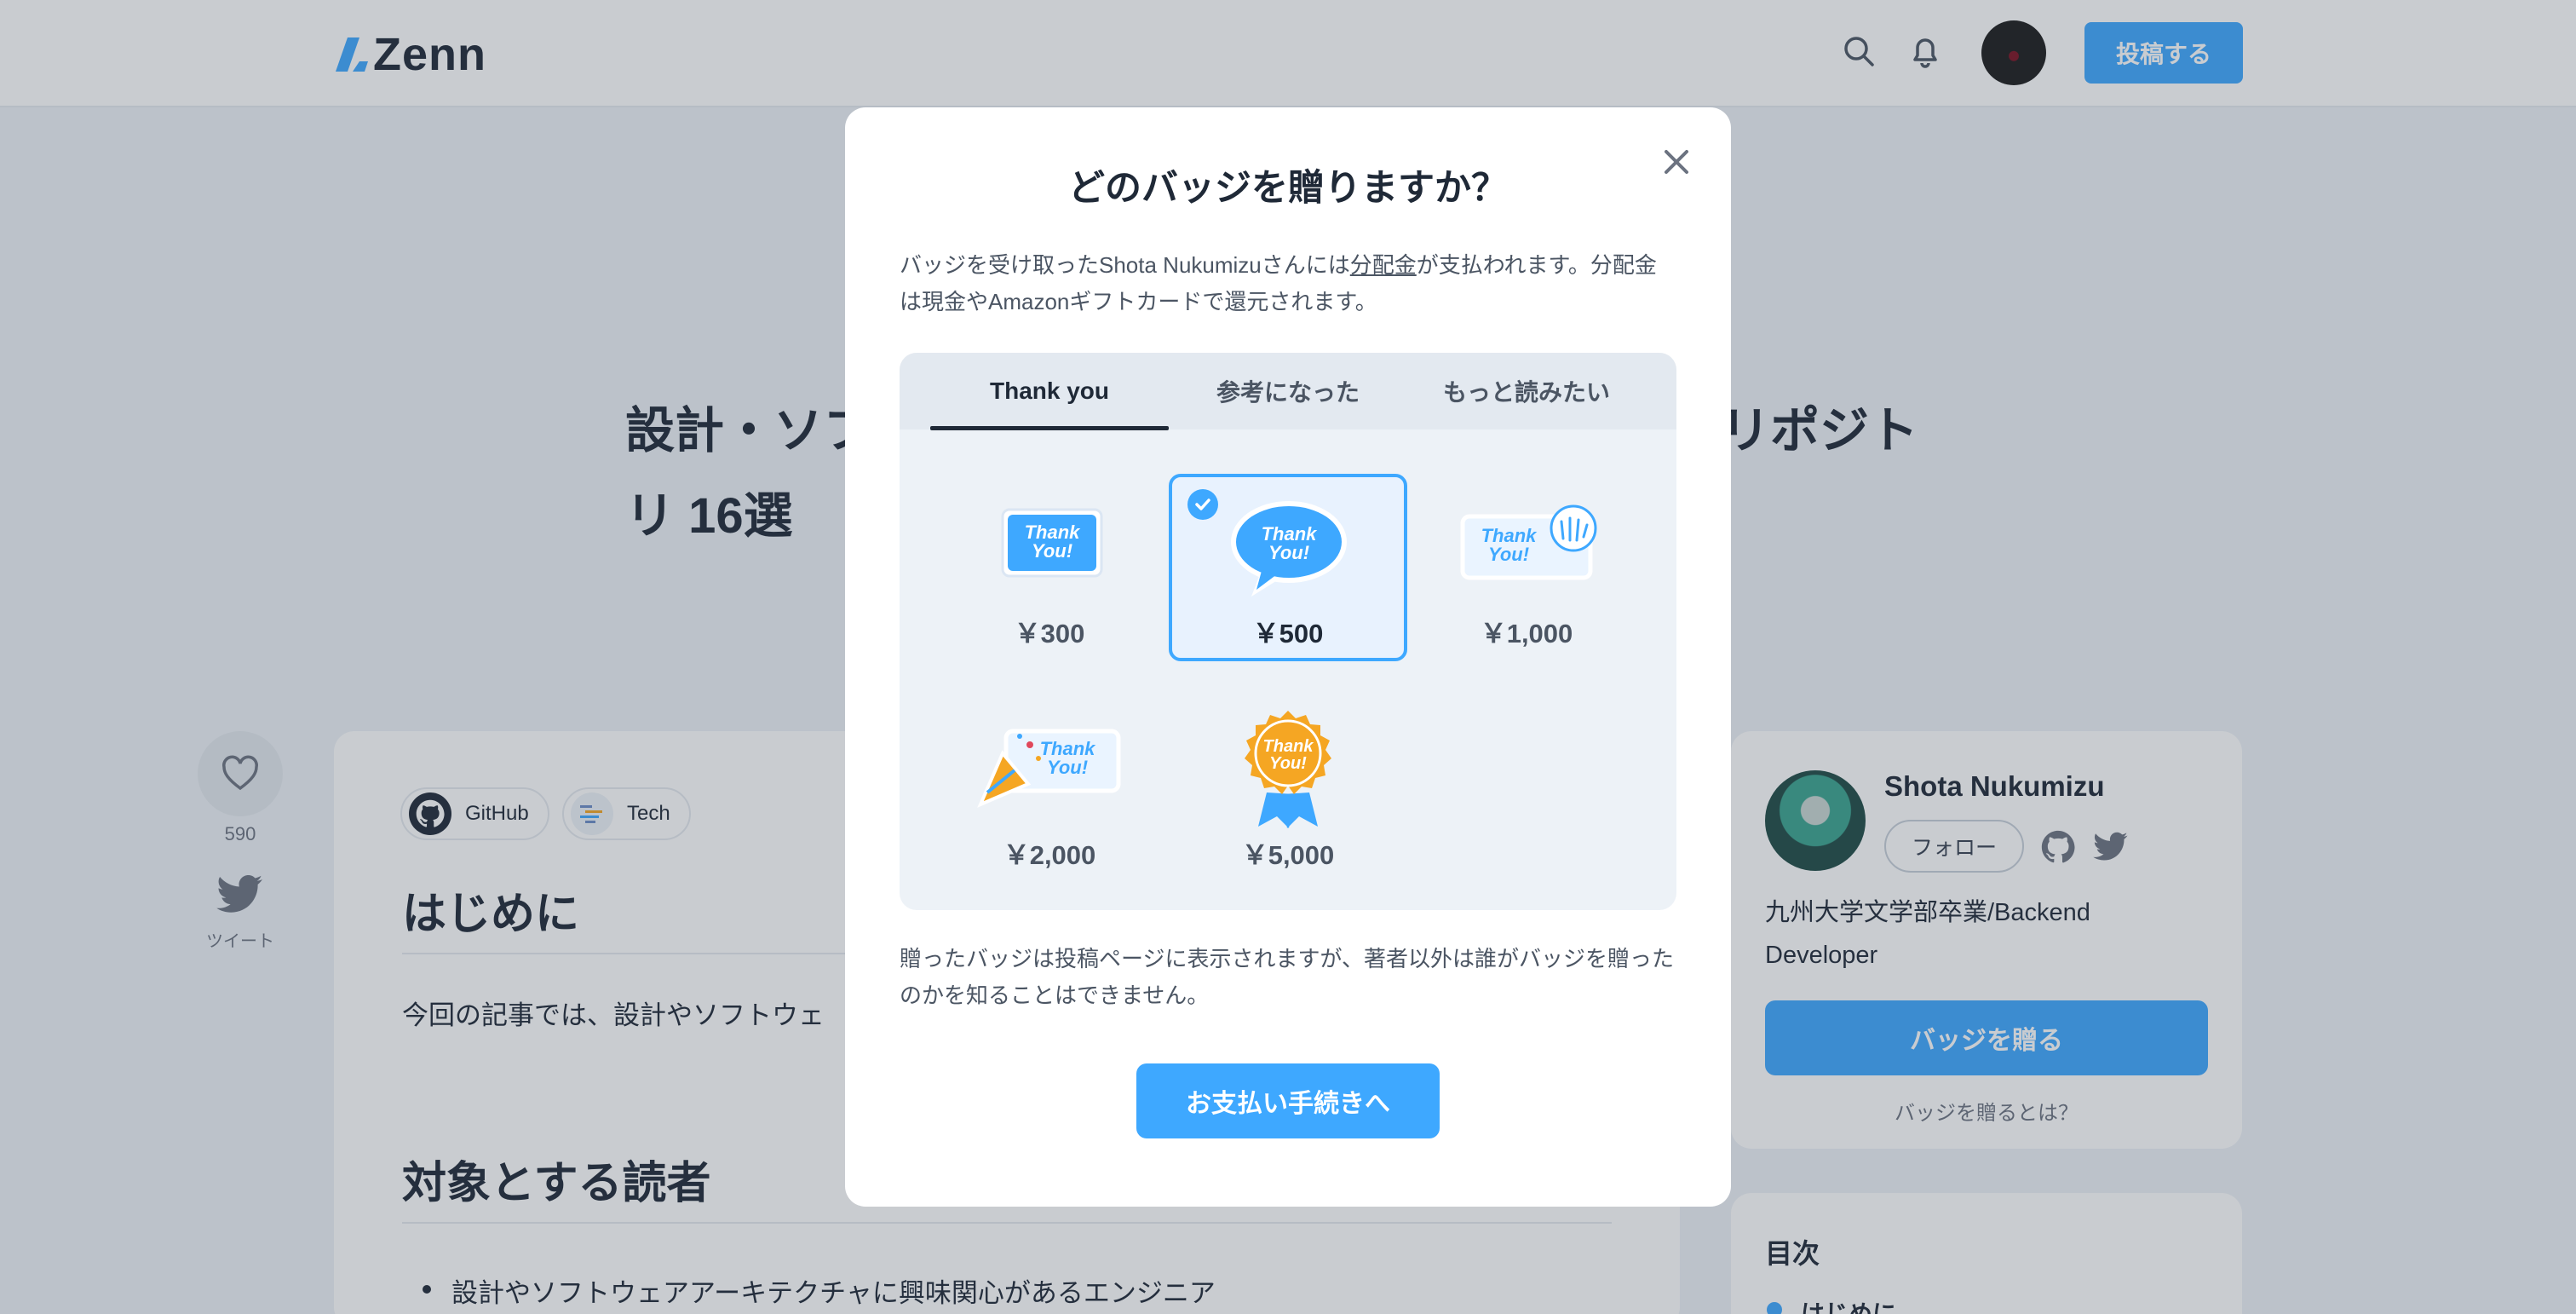 The width and height of the screenshot is (2576, 1314). I want to click on tab-thank-you: Thank you, so click(1050, 391).